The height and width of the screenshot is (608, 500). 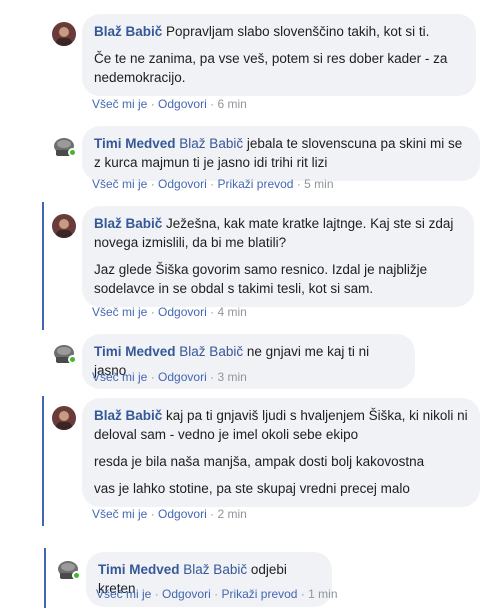 I want to click on comment-timestamp: 2 min, so click(x=231, y=514).